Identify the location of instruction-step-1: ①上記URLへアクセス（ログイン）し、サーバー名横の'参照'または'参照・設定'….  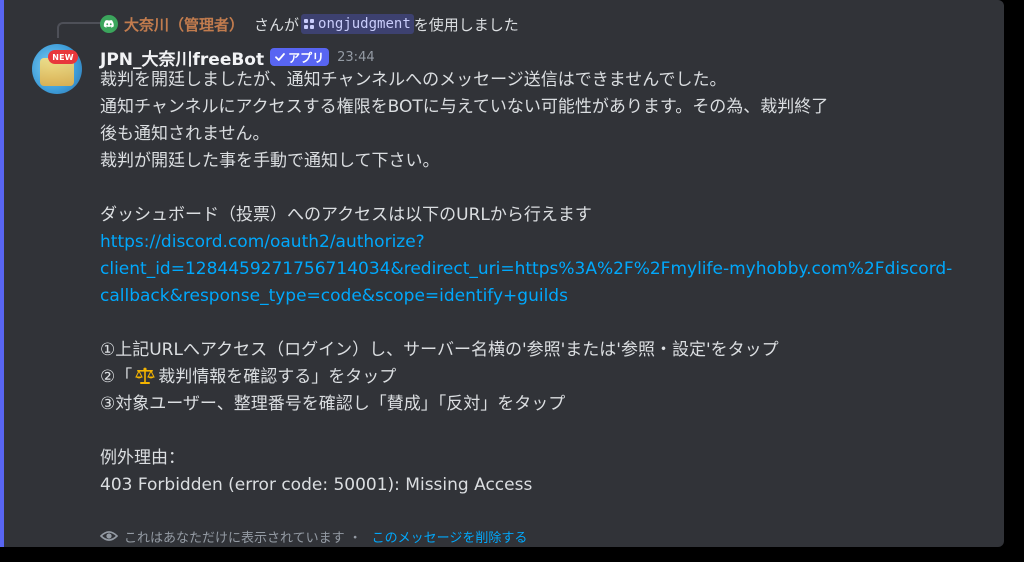
(439, 350).